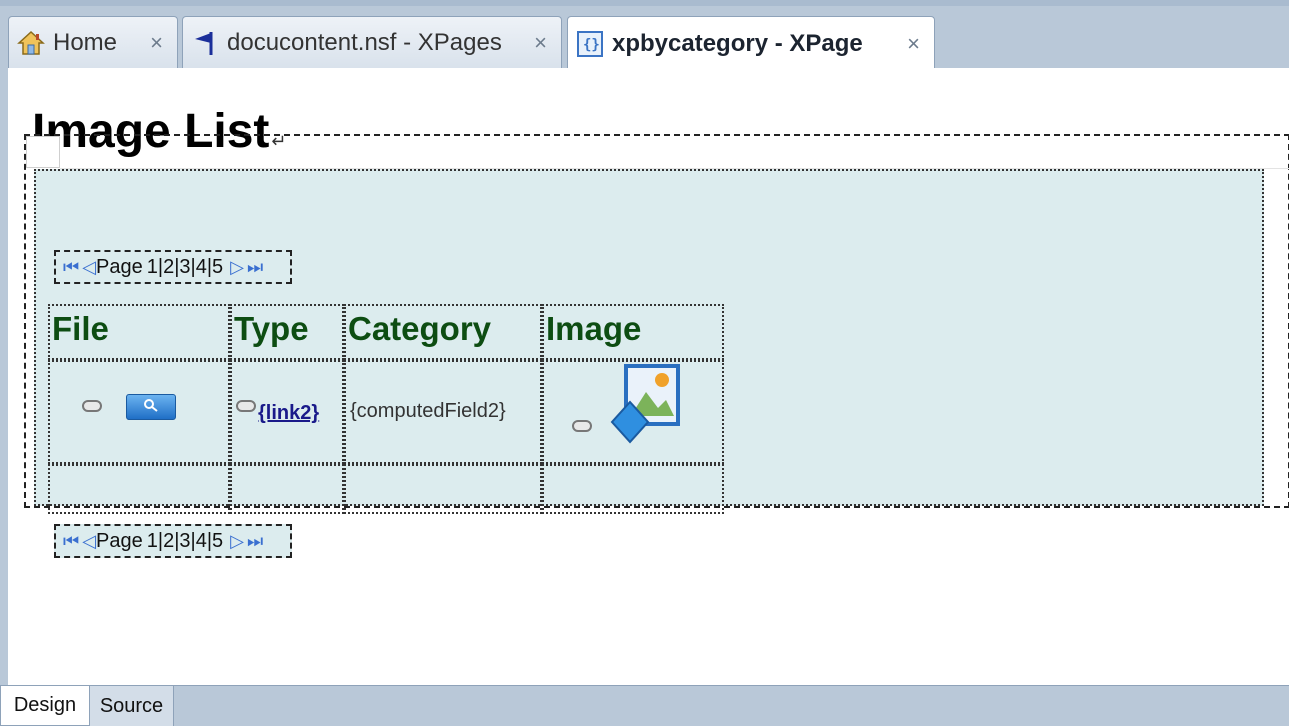 This screenshot has width=1289, height=726. Describe the element at coordinates (428, 411) in the screenshot. I see `category-computed-field: {computedField2}` at that location.